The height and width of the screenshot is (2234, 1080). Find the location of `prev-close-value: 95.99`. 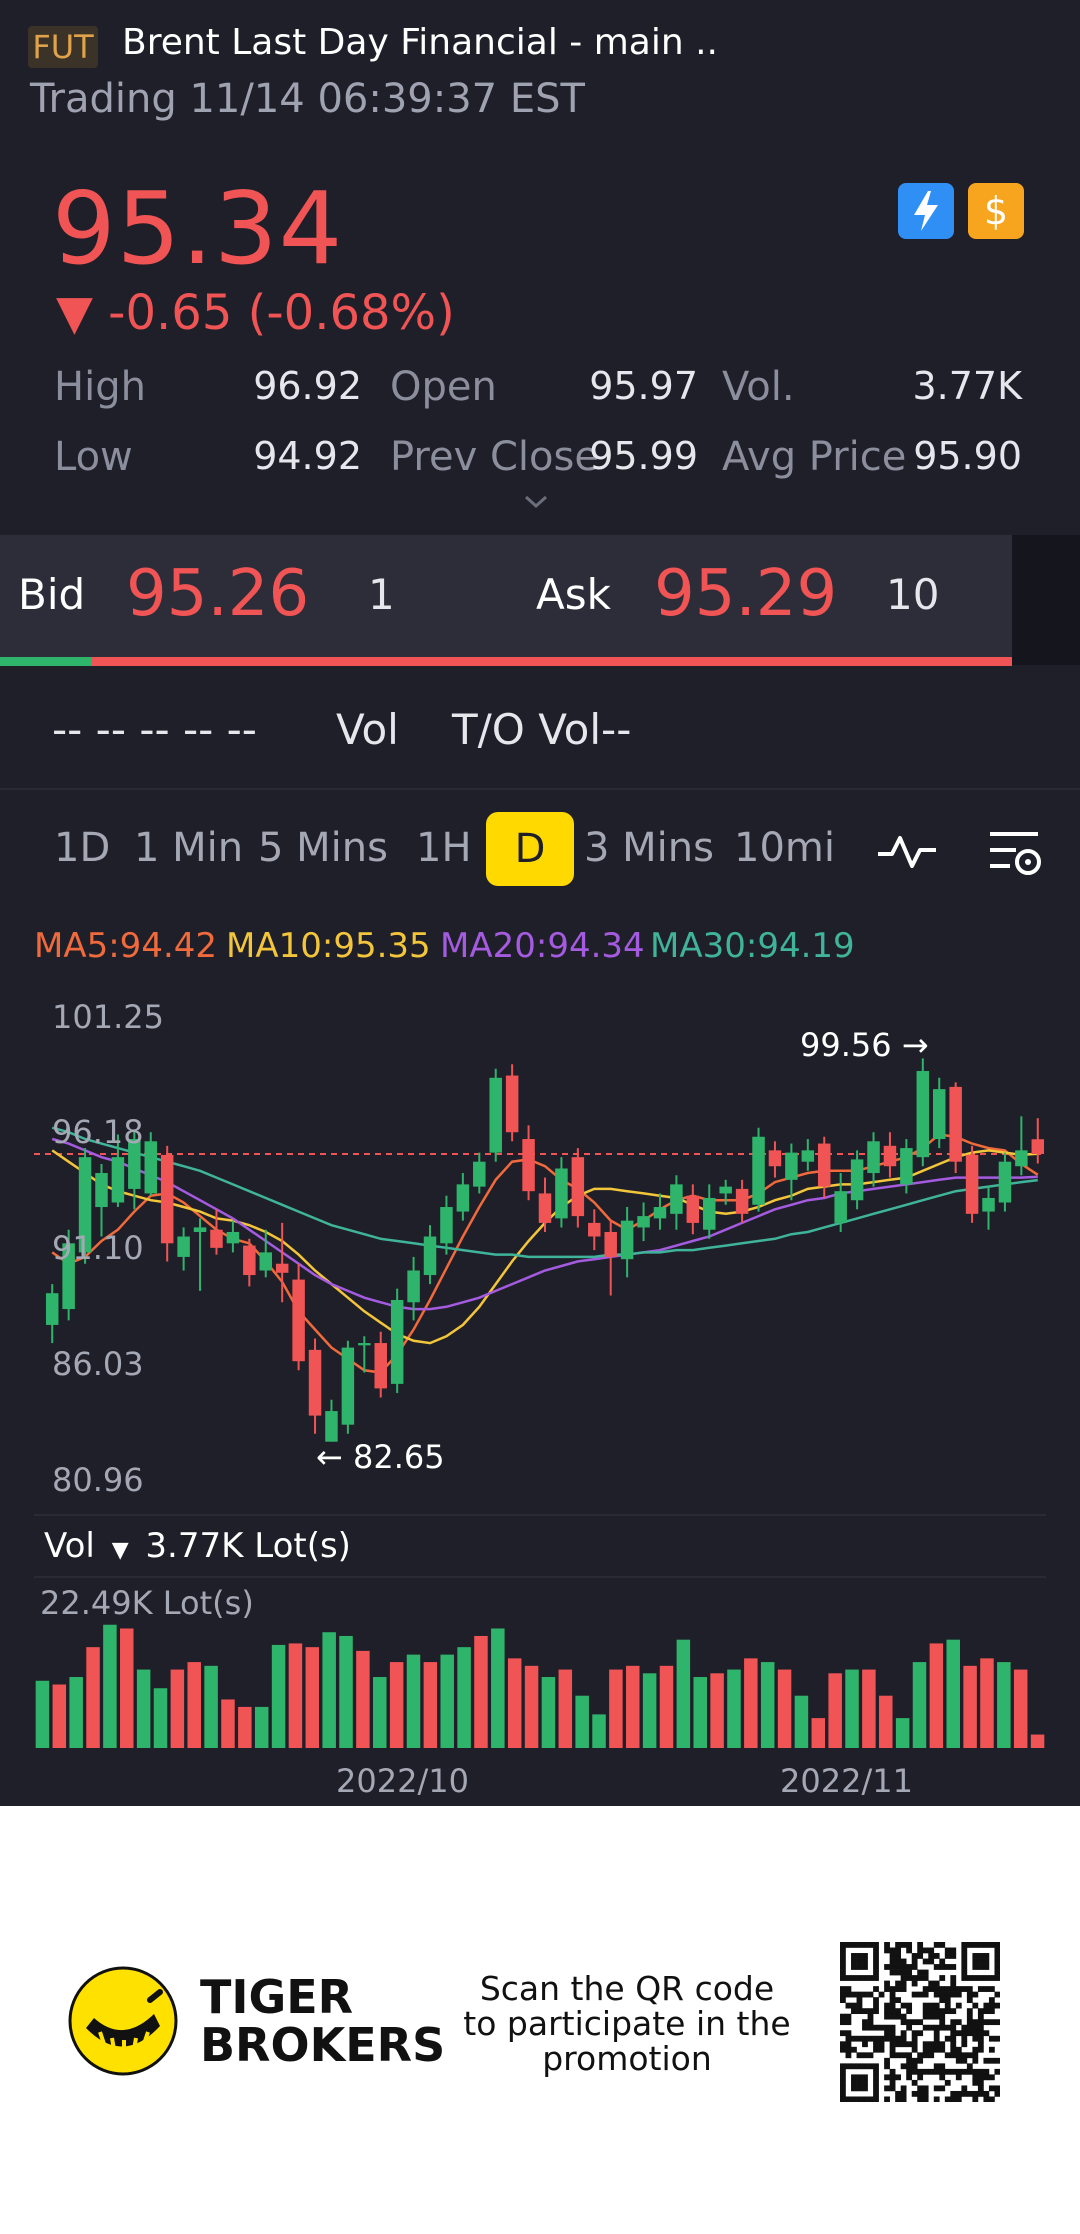

prev-close-value: 95.99 is located at coordinates (643, 456).